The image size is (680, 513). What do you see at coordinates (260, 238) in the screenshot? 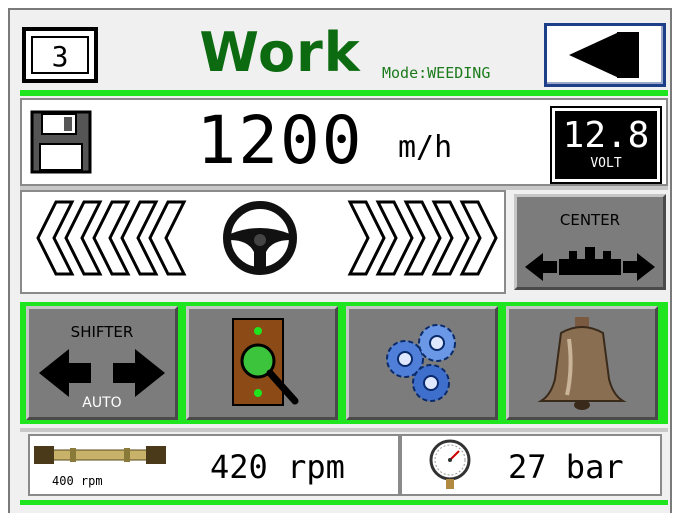
I see `steering-wheel-icon` at bounding box center [260, 238].